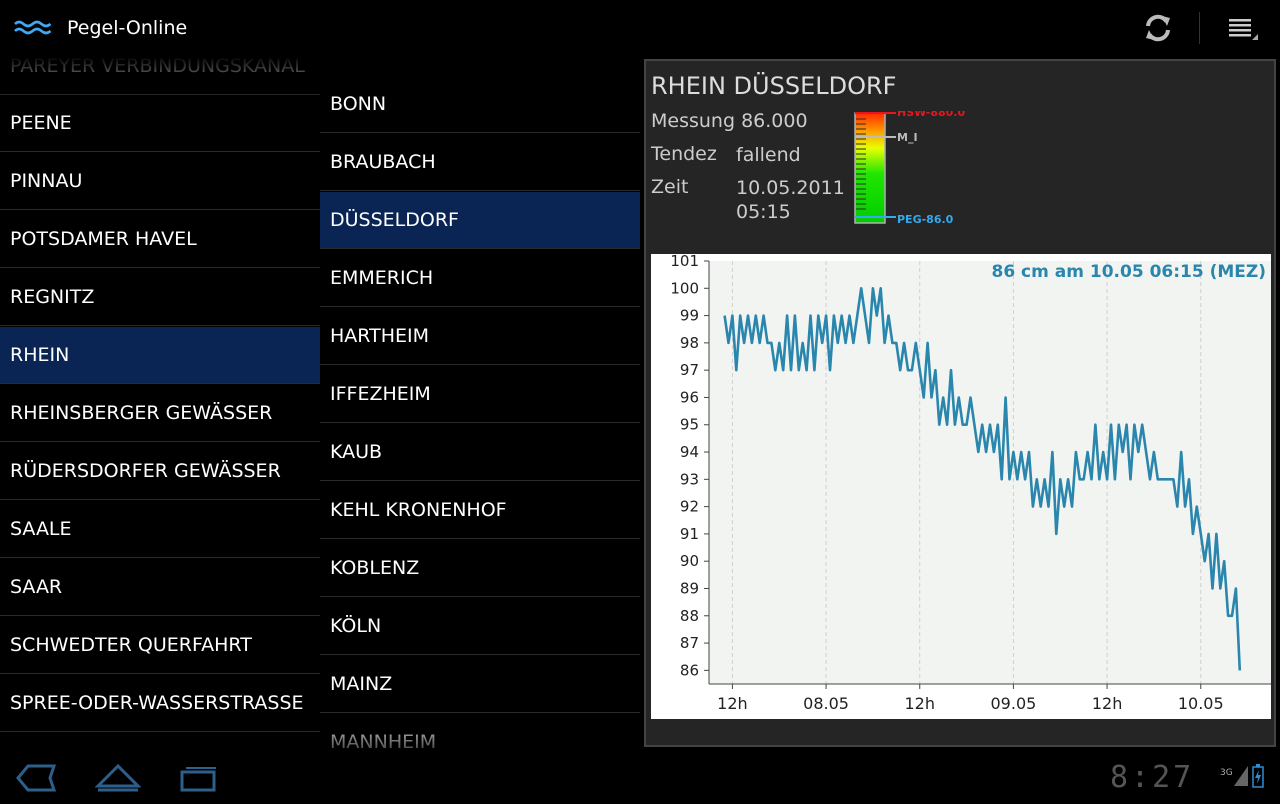 This screenshot has width=1280, height=804. What do you see at coordinates (160, 355) in the screenshot?
I see `list-item-selected: RHEIN` at bounding box center [160, 355].